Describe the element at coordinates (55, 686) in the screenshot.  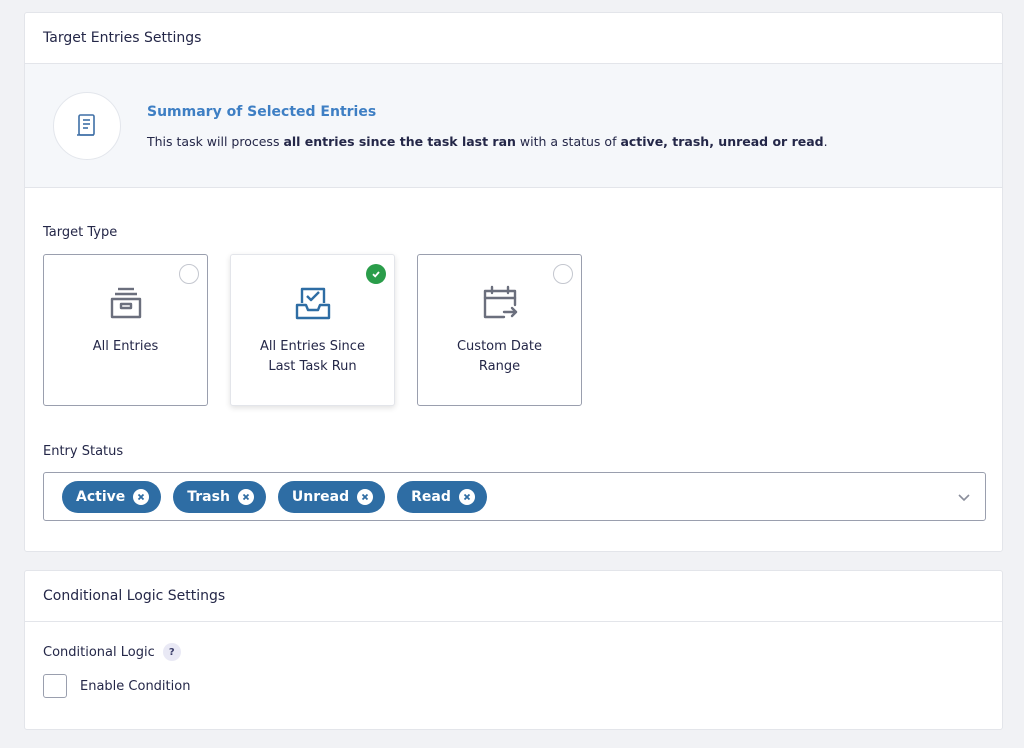
I see `enable-condition-checkbox` at that location.